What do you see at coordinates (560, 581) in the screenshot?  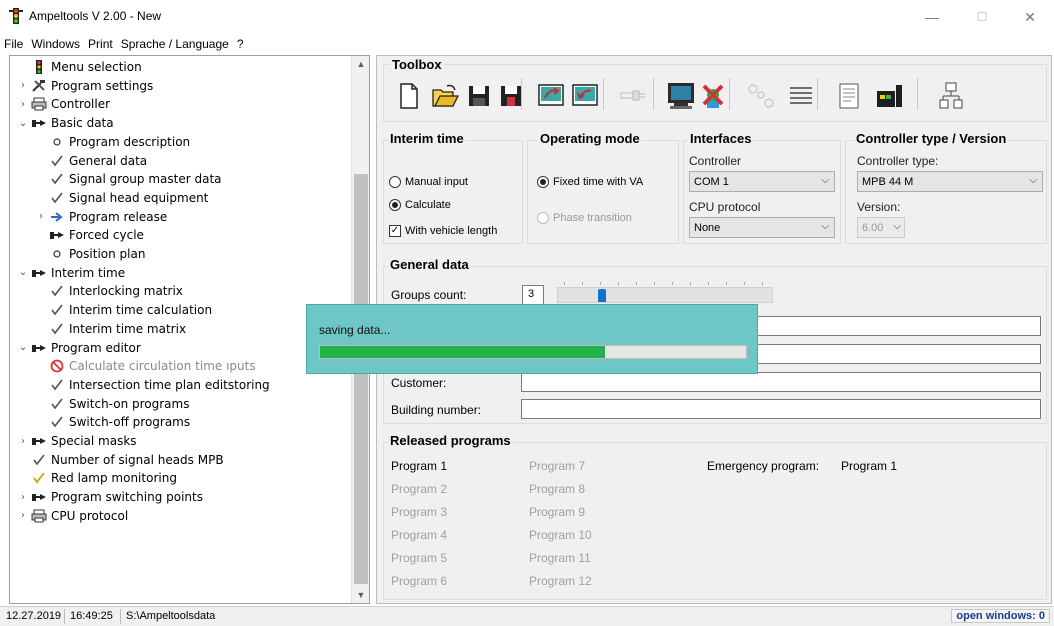 I see `released-program-item: Program 12` at bounding box center [560, 581].